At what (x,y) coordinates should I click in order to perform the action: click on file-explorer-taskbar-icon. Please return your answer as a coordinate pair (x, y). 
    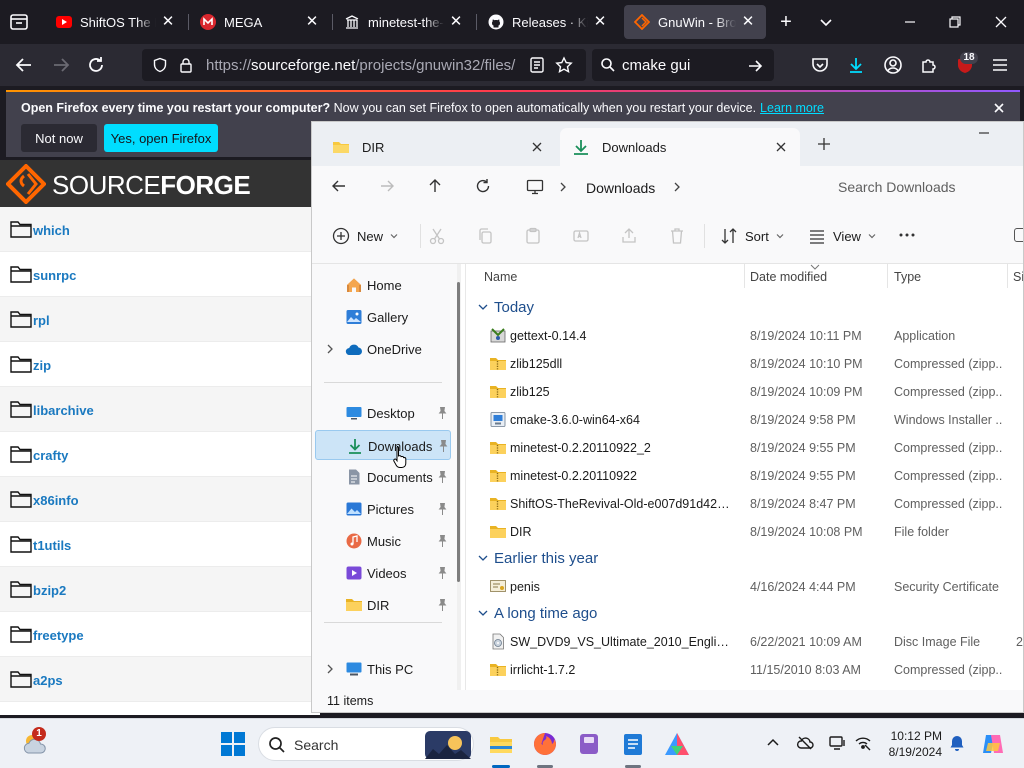
    Looking at the image, I should click on (501, 744).